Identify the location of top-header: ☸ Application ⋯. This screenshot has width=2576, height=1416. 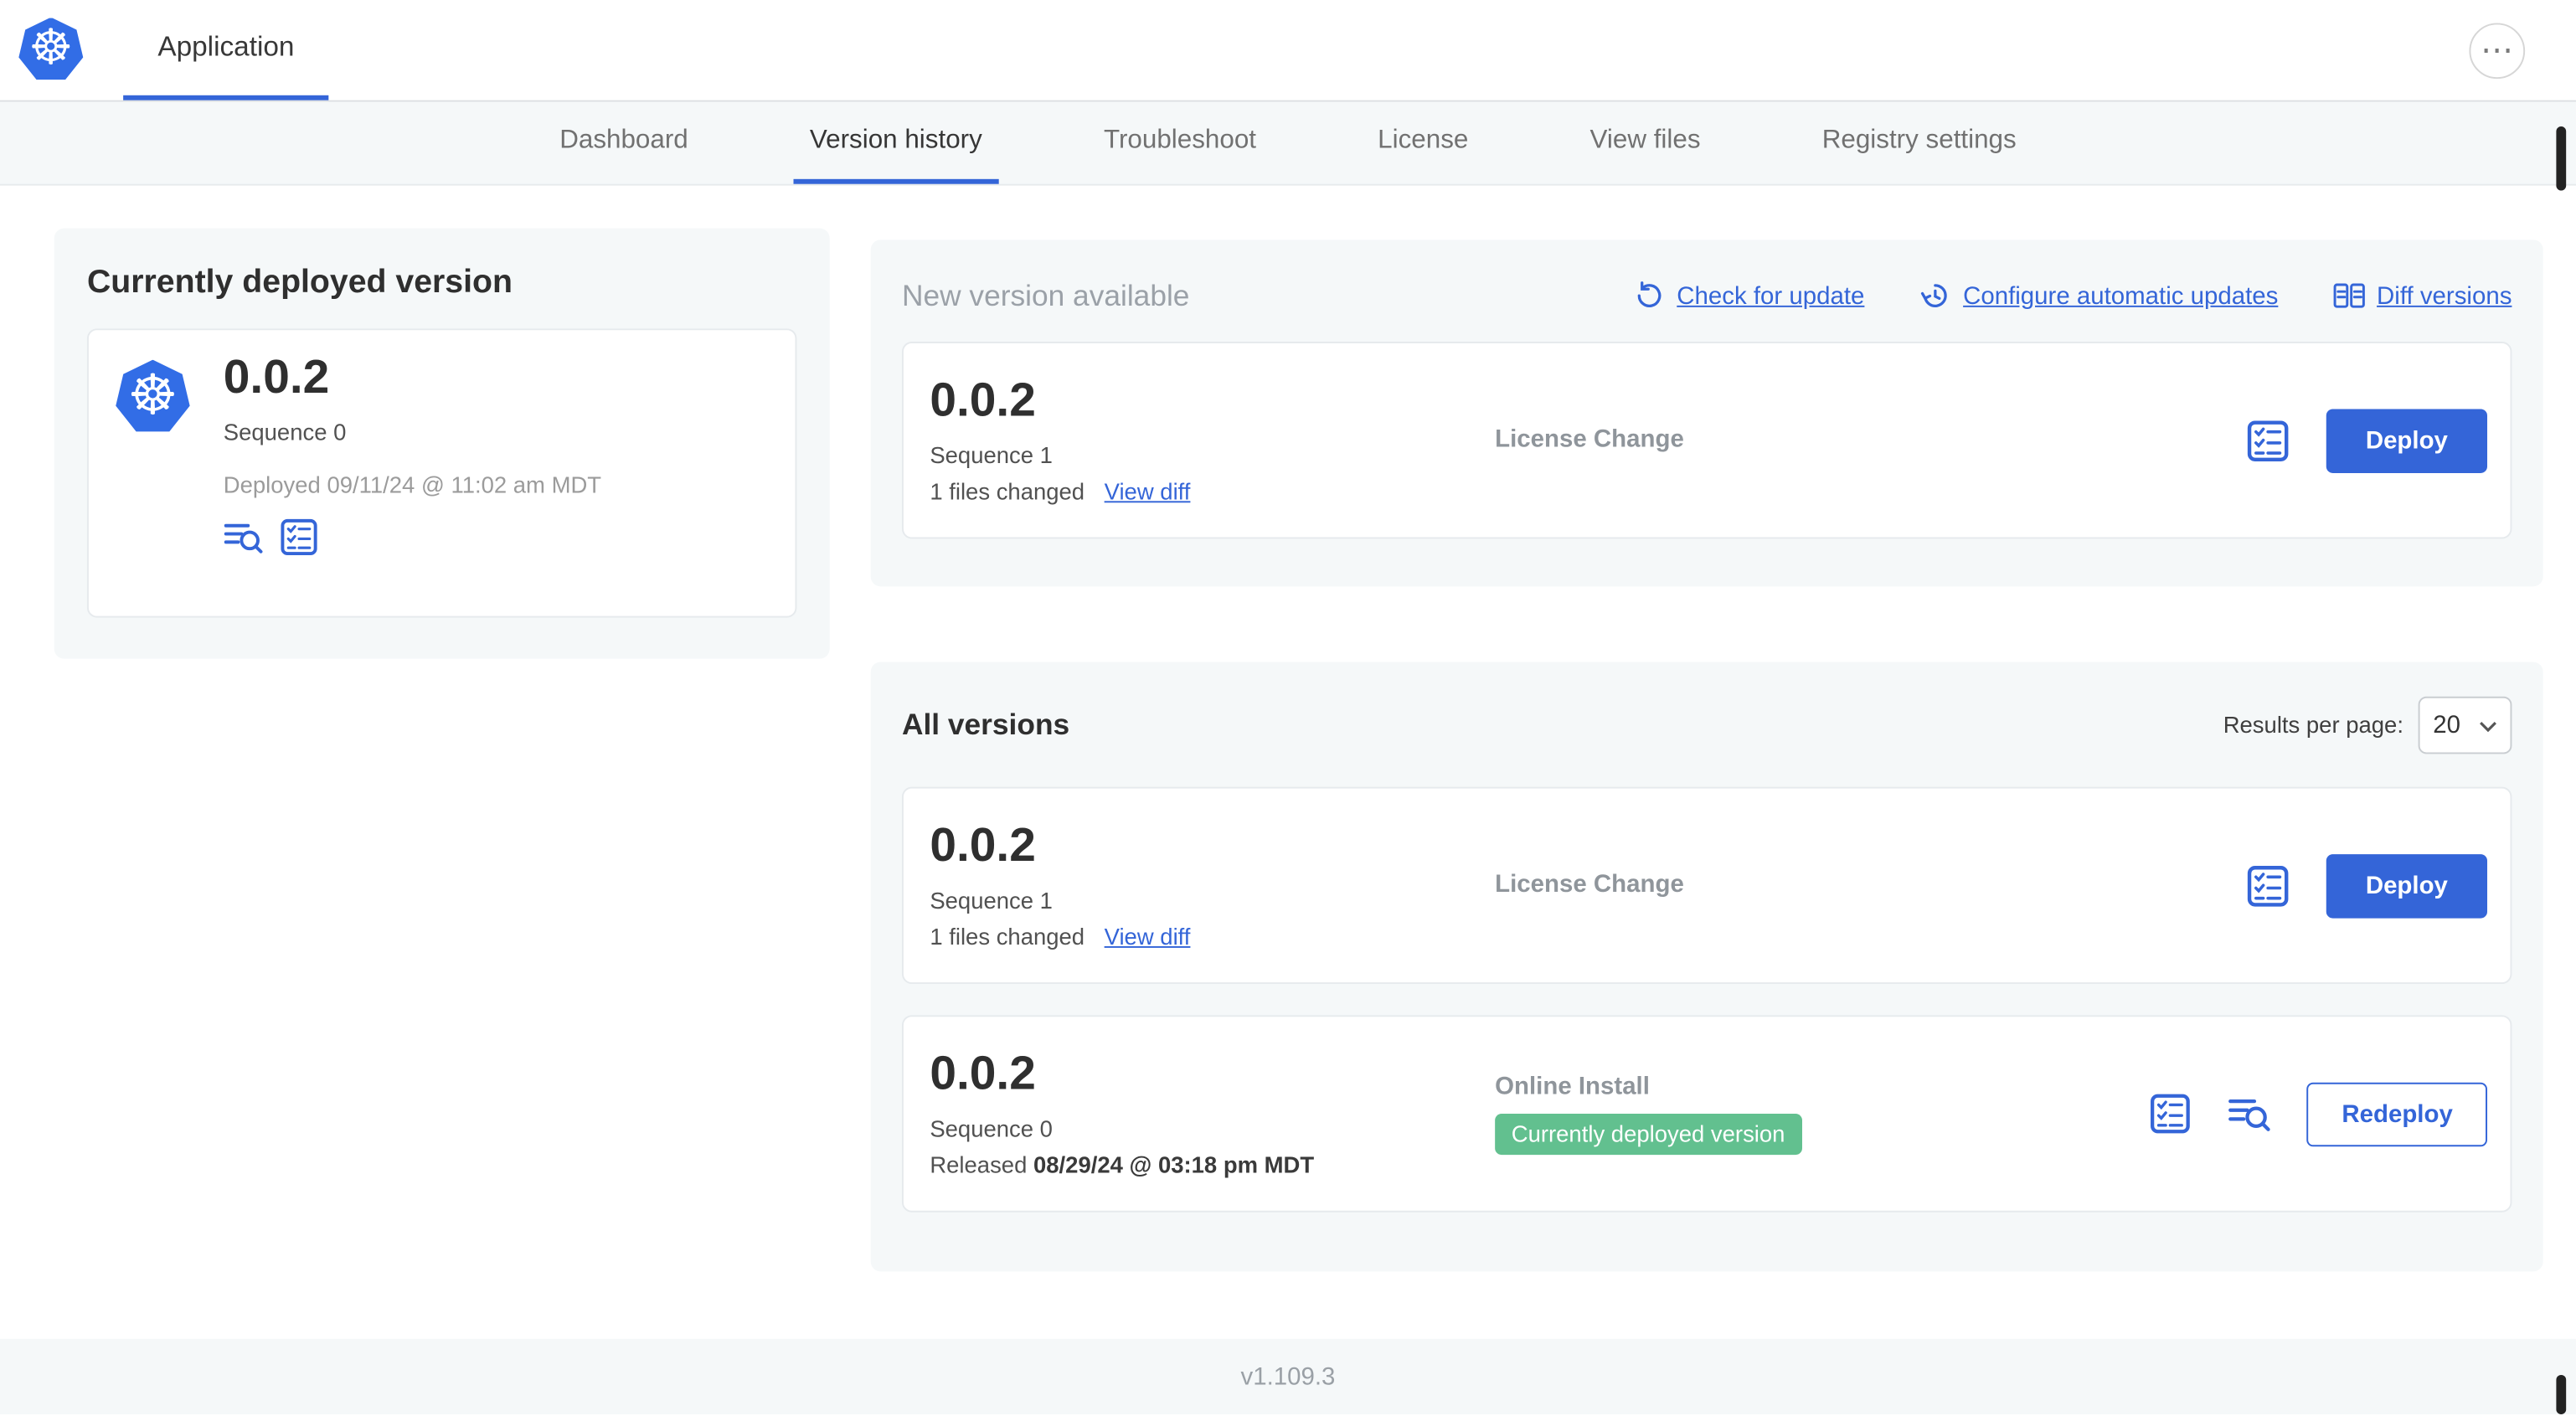
(1288, 51).